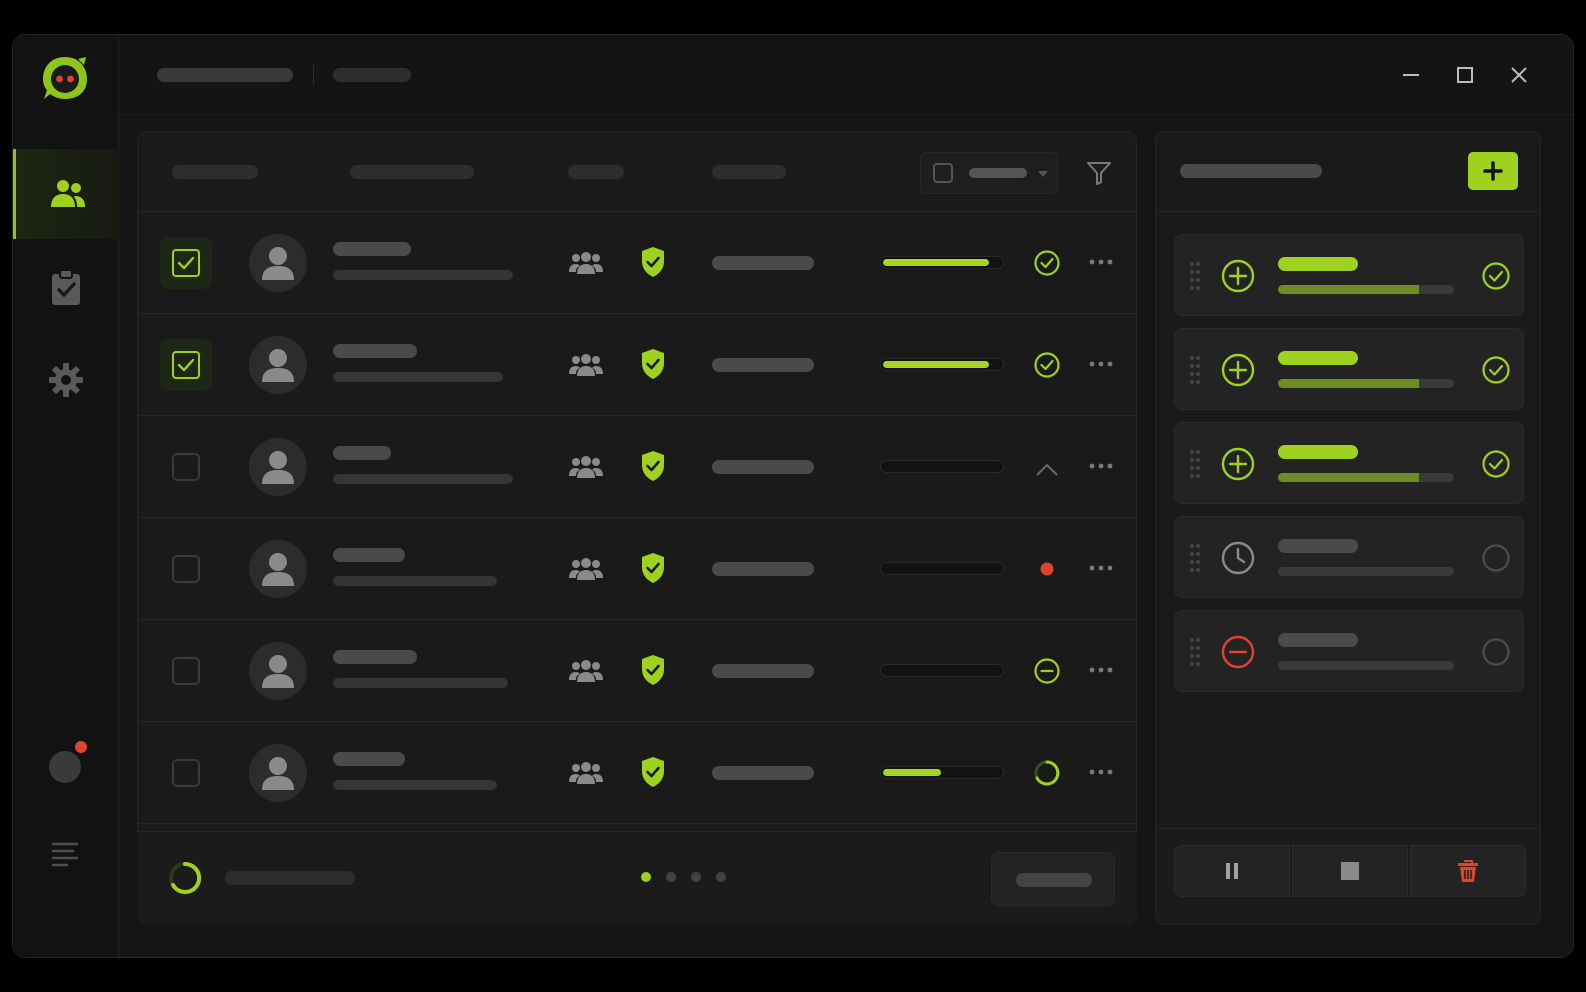 This screenshot has height=992, width=1586. Describe the element at coordinates (1238, 464) in the screenshot. I see `plus-circle-icon` at that location.